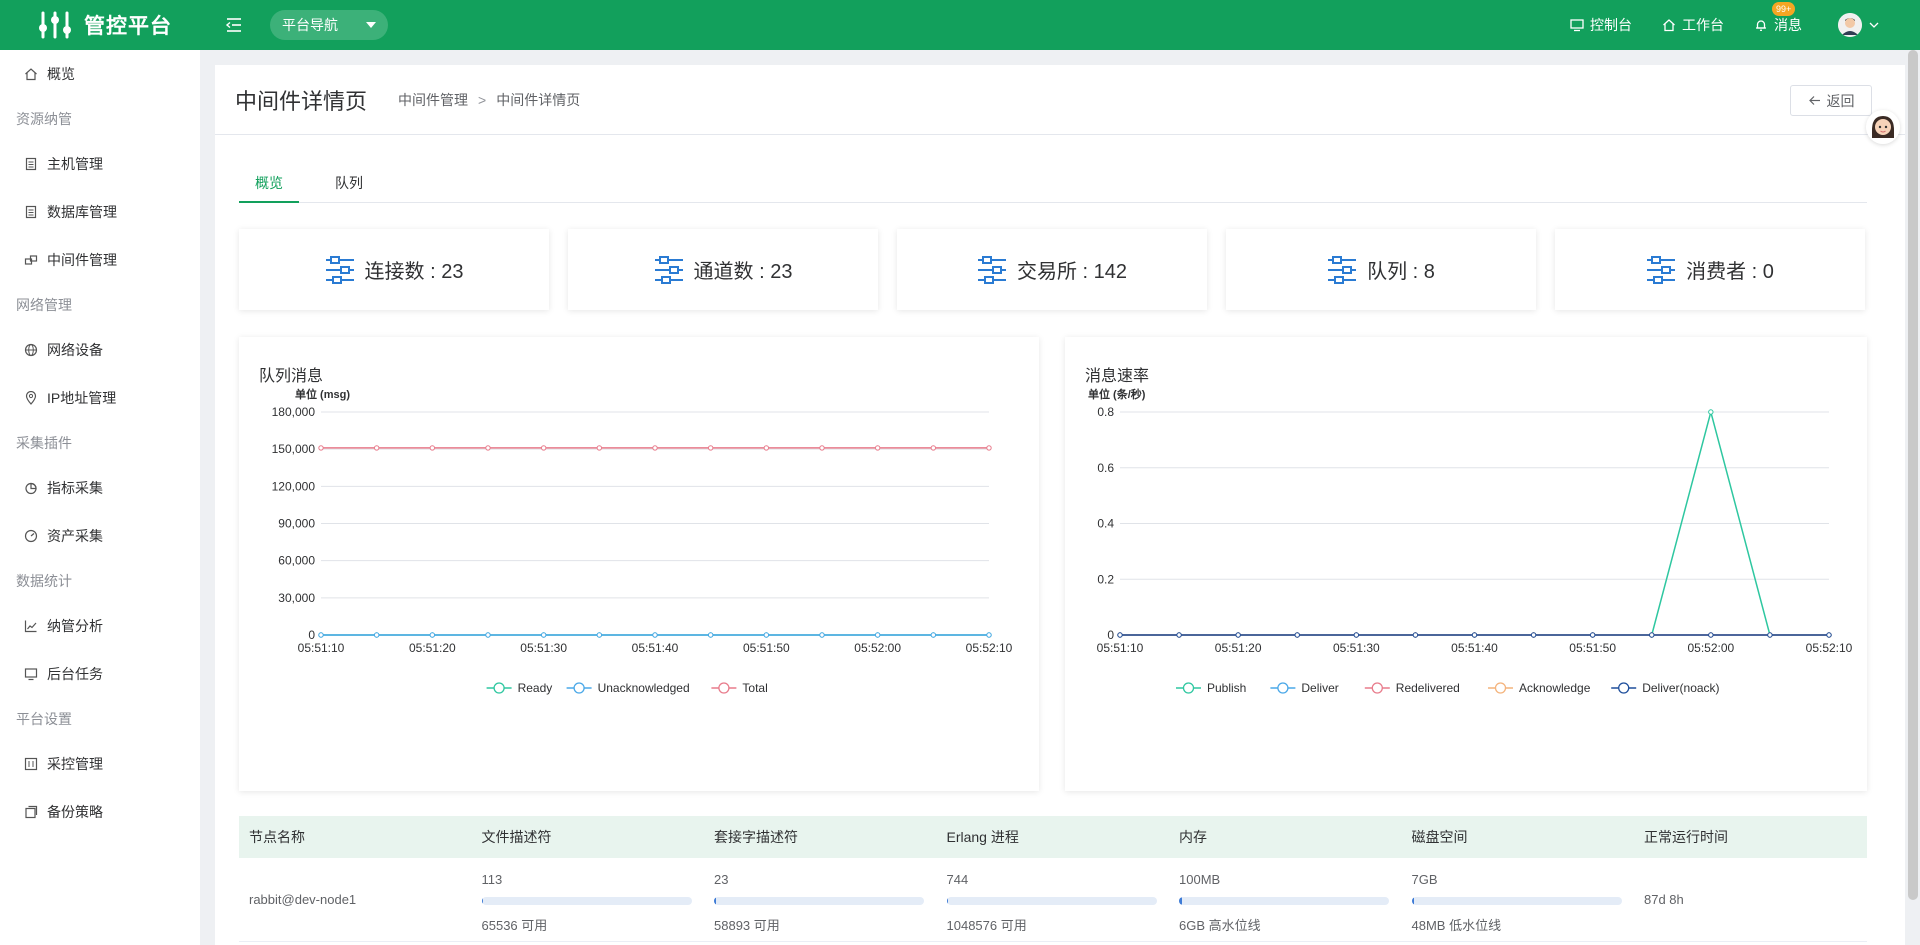 The height and width of the screenshot is (945, 1920). I want to click on y-tick-label: 30,000, so click(296, 598).